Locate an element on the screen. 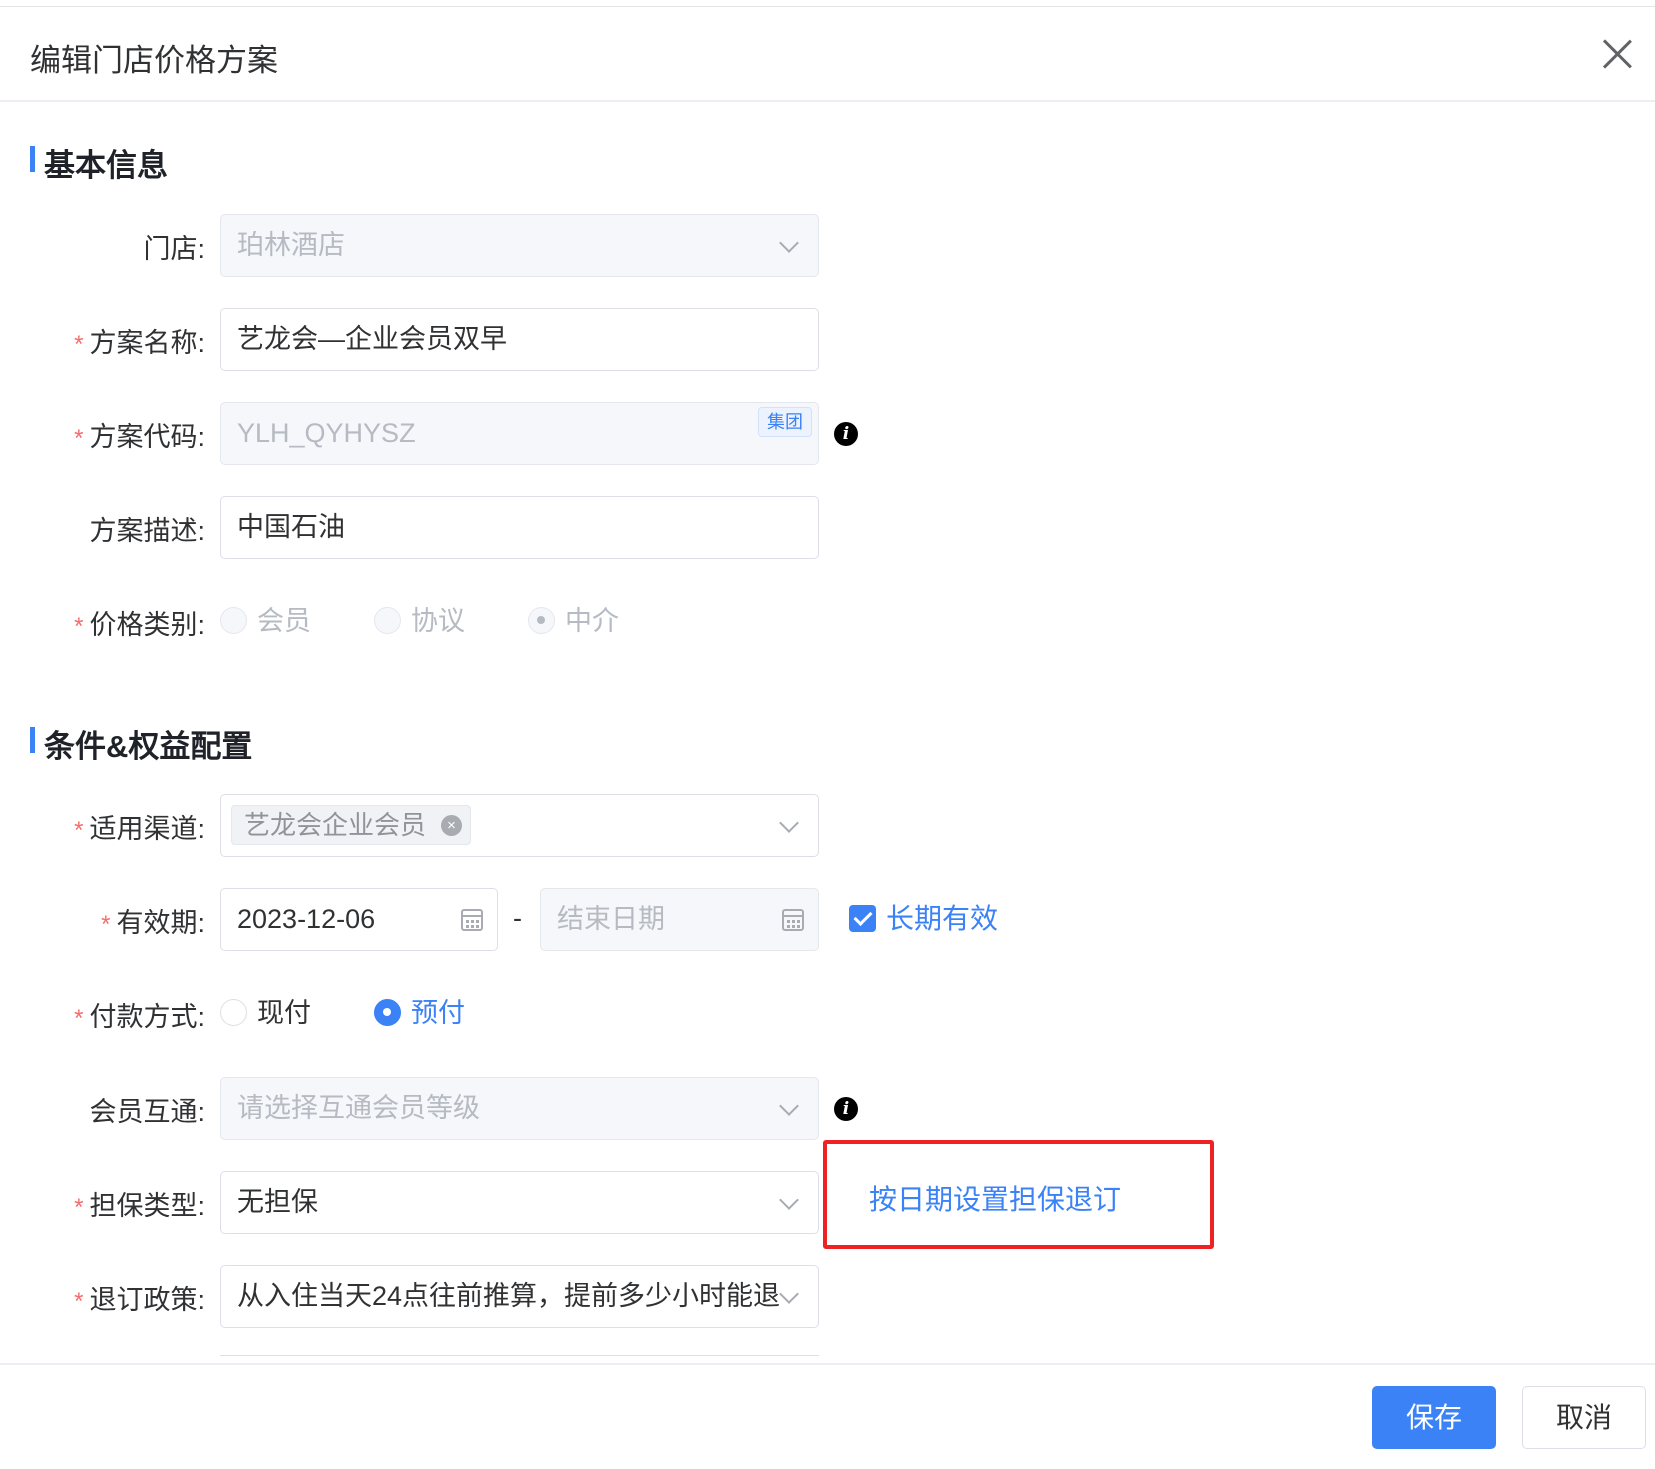 Image resolution: width=1655 pixels, height=1469 pixels. plan-name-input: 艺龙会—企业会员双早 is located at coordinates (519, 339).